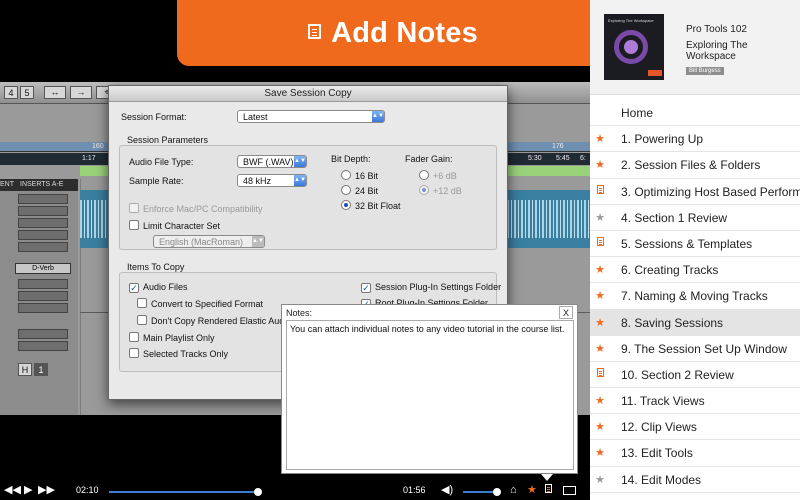  I want to click on lesson-label: 13. Edit Tools, so click(657, 453).